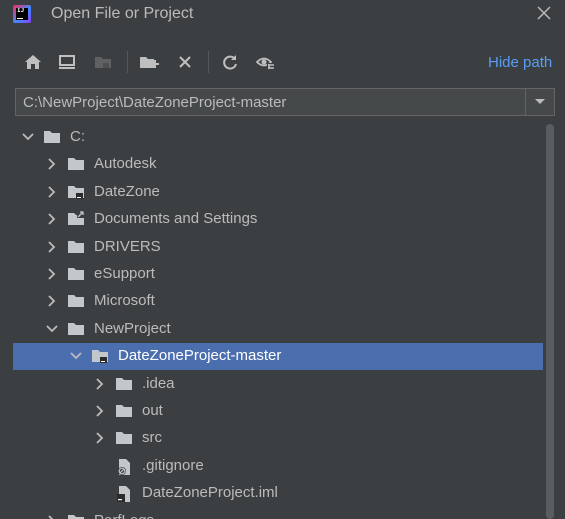  Describe the element at coordinates (279, 466) in the screenshot. I see `tree-item: .gitignore` at that location.